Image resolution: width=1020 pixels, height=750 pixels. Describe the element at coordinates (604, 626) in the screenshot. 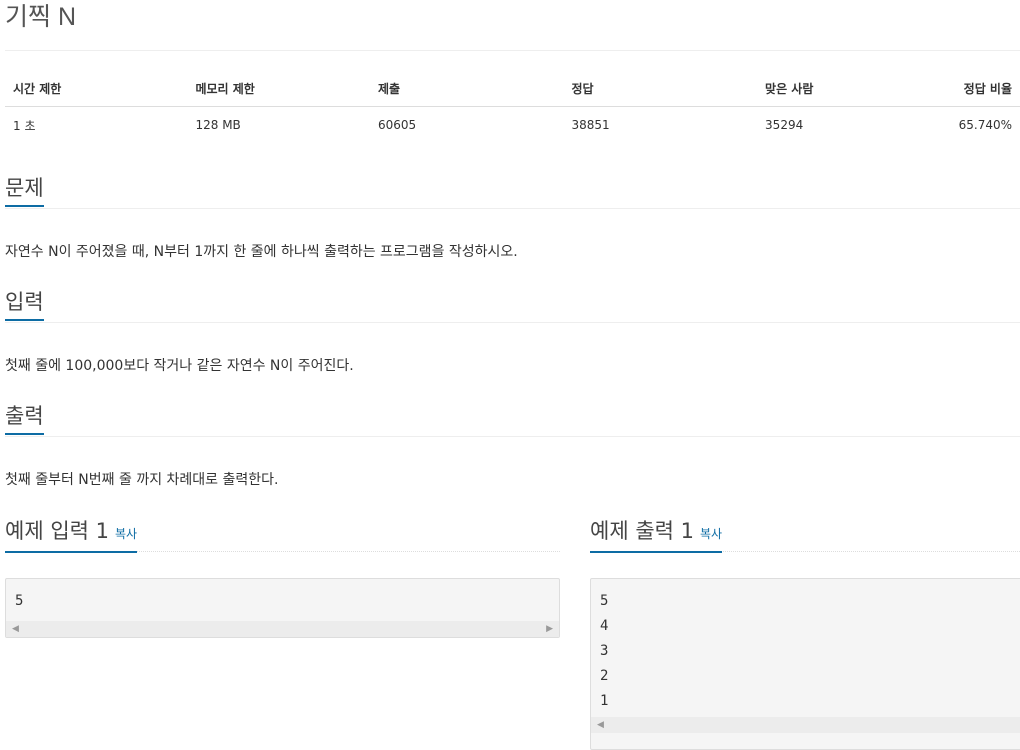

I see `sample-output-line: 4` at that location.